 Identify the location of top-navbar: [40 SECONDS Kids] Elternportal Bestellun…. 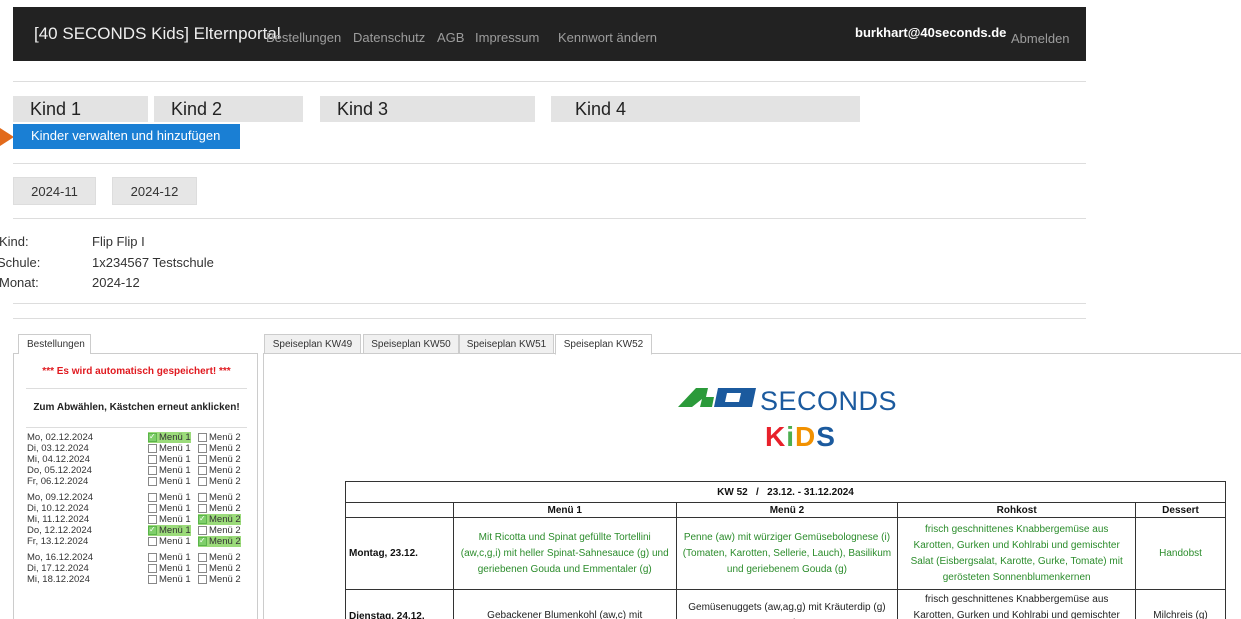
(549, 34).